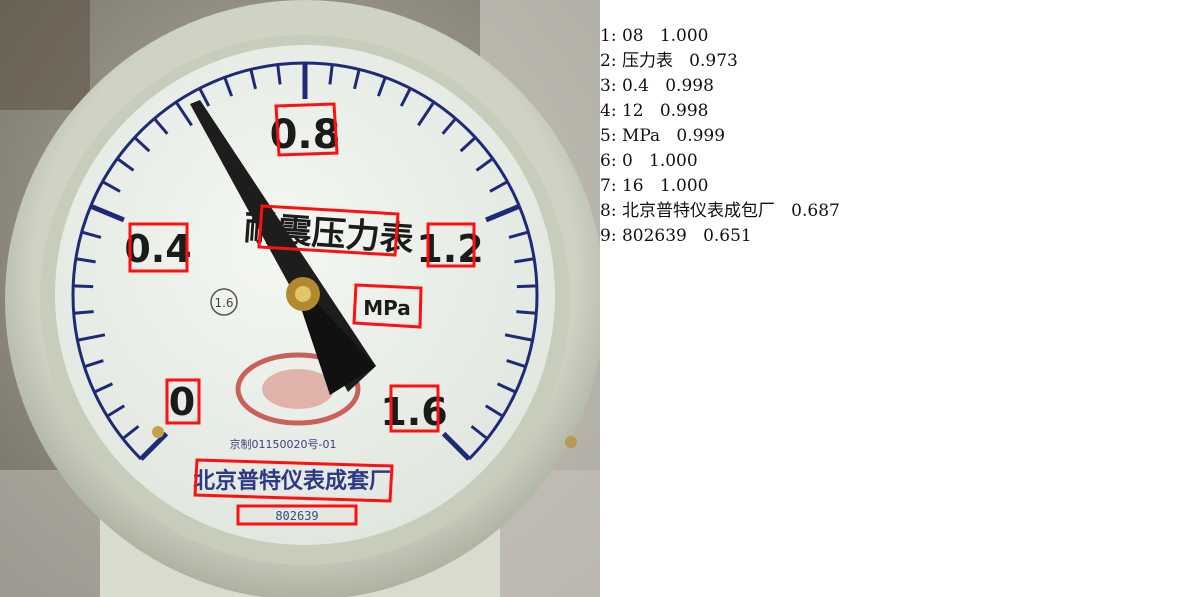  Describe the element at coordinates (635, 86) in the screenshot. I see `result-text: 0.4` at that location.